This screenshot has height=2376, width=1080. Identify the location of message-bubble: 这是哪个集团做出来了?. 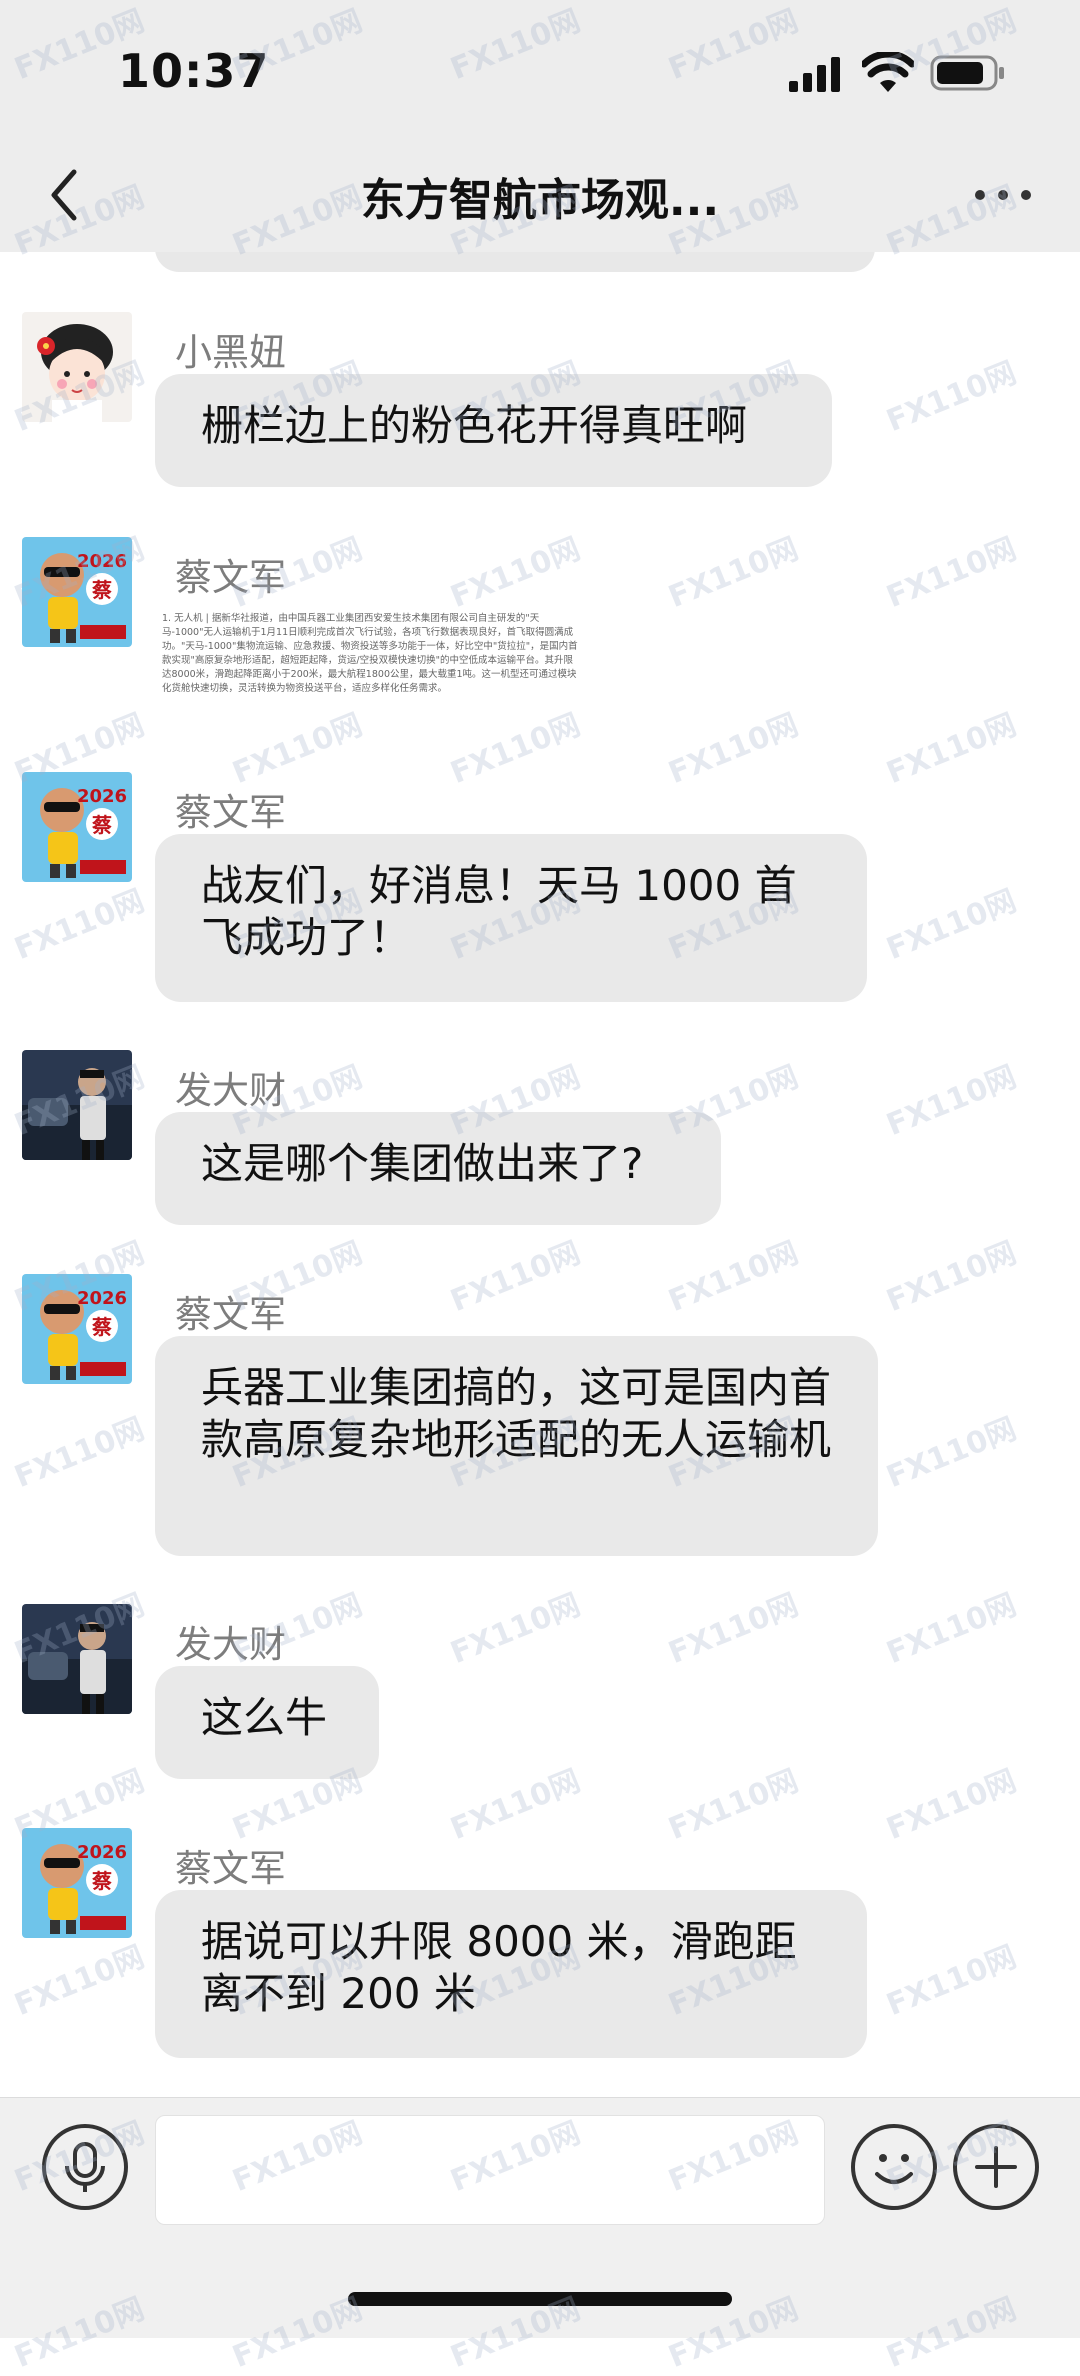
(438, 1168).